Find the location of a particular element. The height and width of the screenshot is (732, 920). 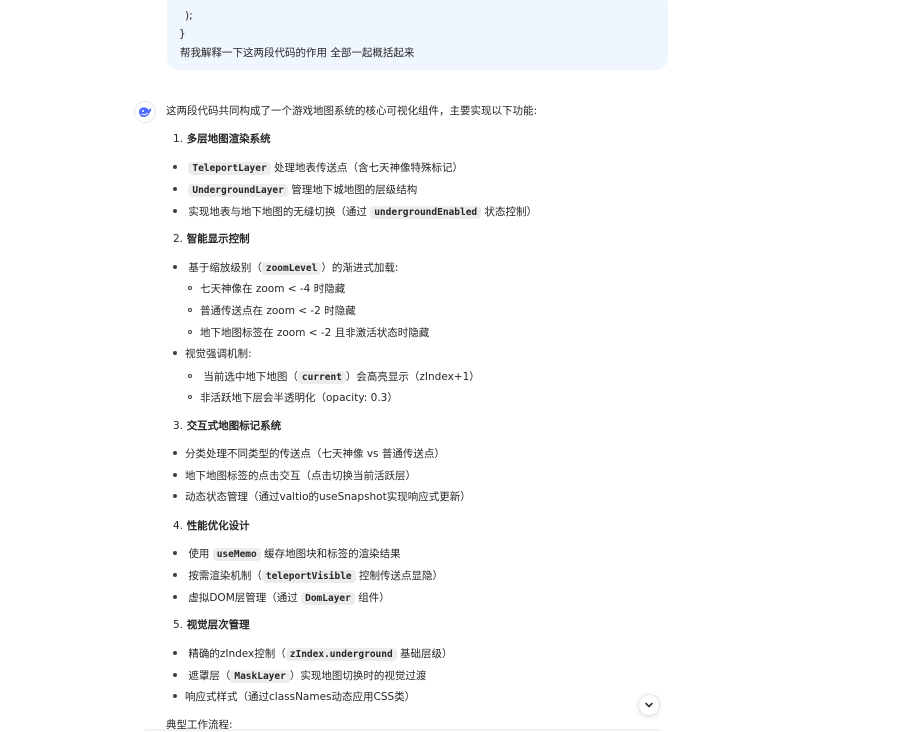

chevron-down-icon is located at coordinates (649, 705).